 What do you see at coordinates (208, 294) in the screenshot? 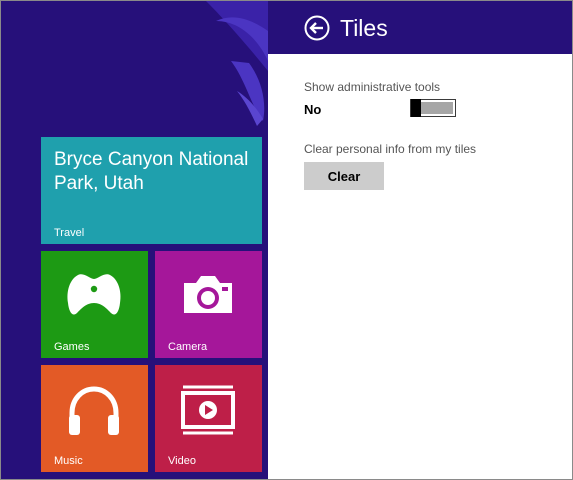
I see `camera-icon` at bounding box center [208, 294].